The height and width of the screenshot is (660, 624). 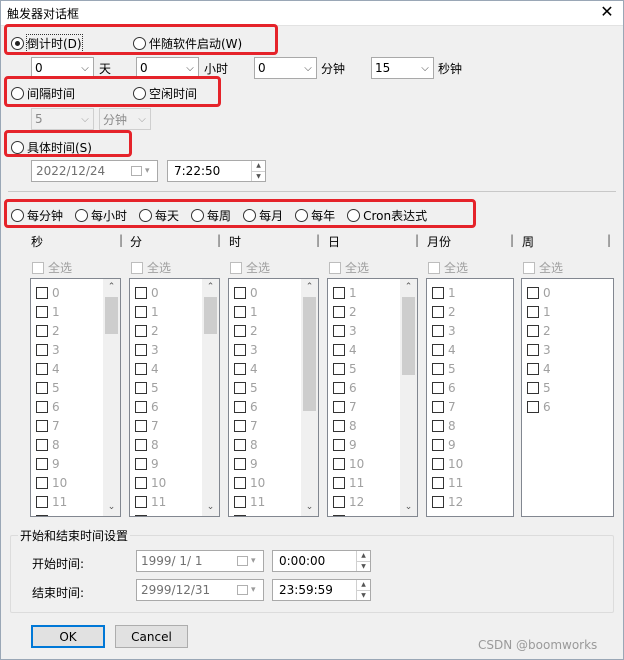 What do you see at coordinates (43, 93) in the screenshot?
I see `radio-interval: 间隔时间` at bounding box center [43, 93].